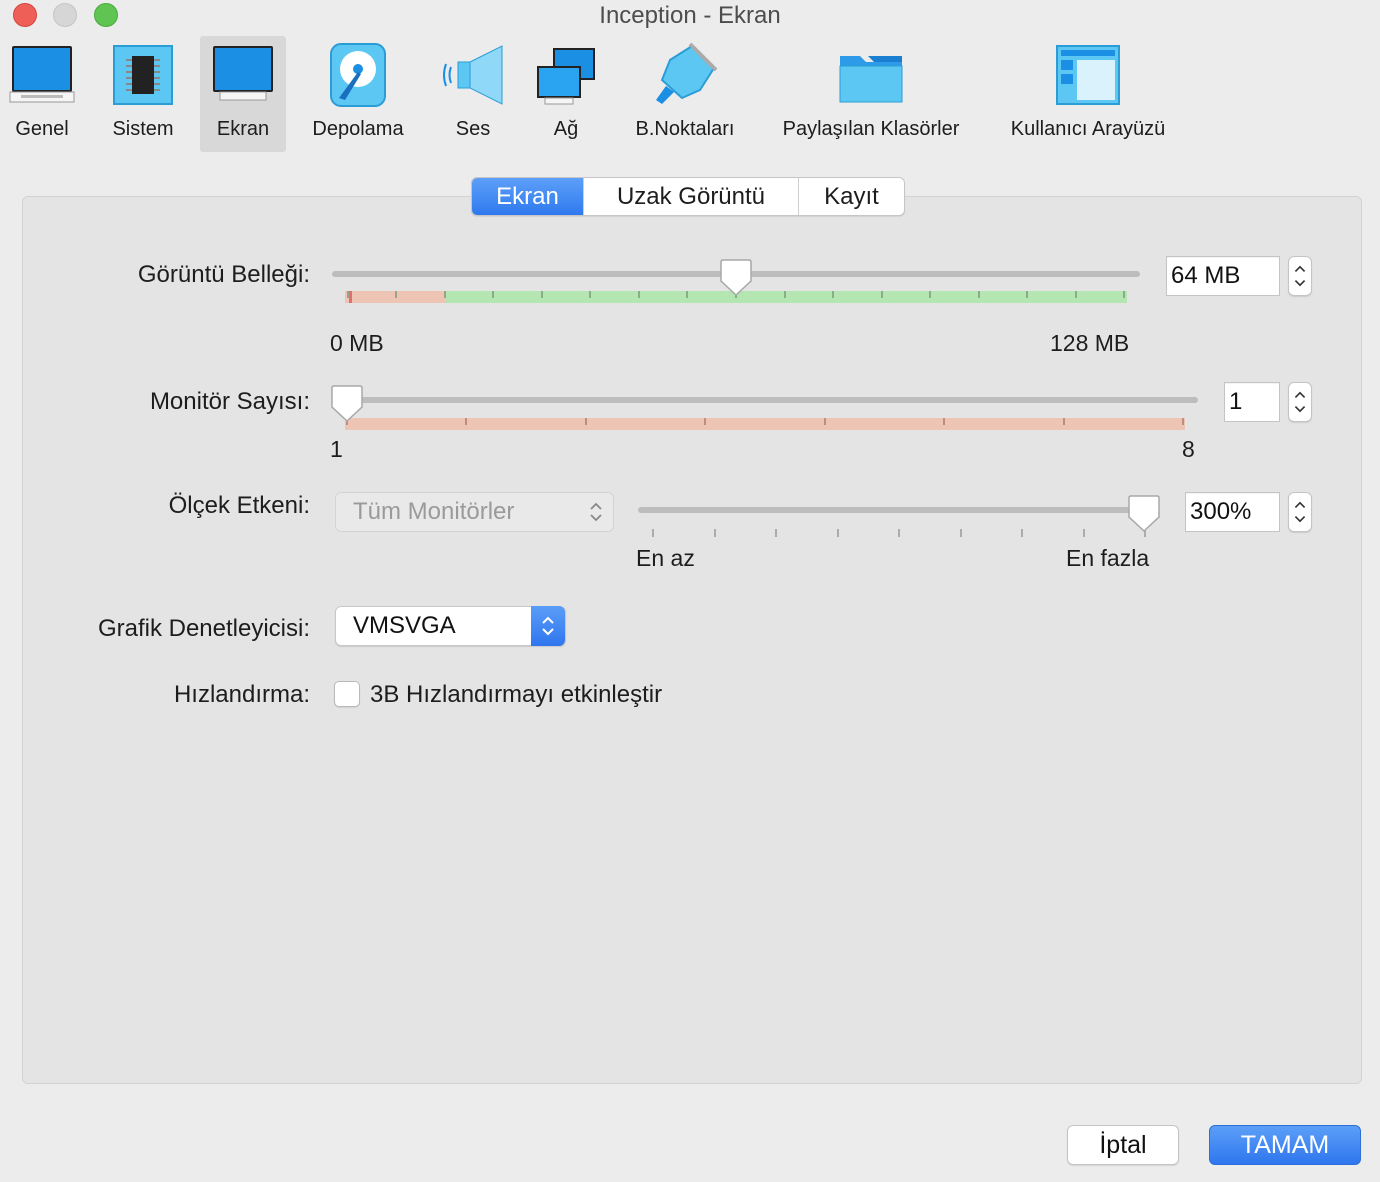 This screenshot has height=1182, width=1380. I want to click on scale-factor-label: Ölçek Etkeni:, so click(239, 505).